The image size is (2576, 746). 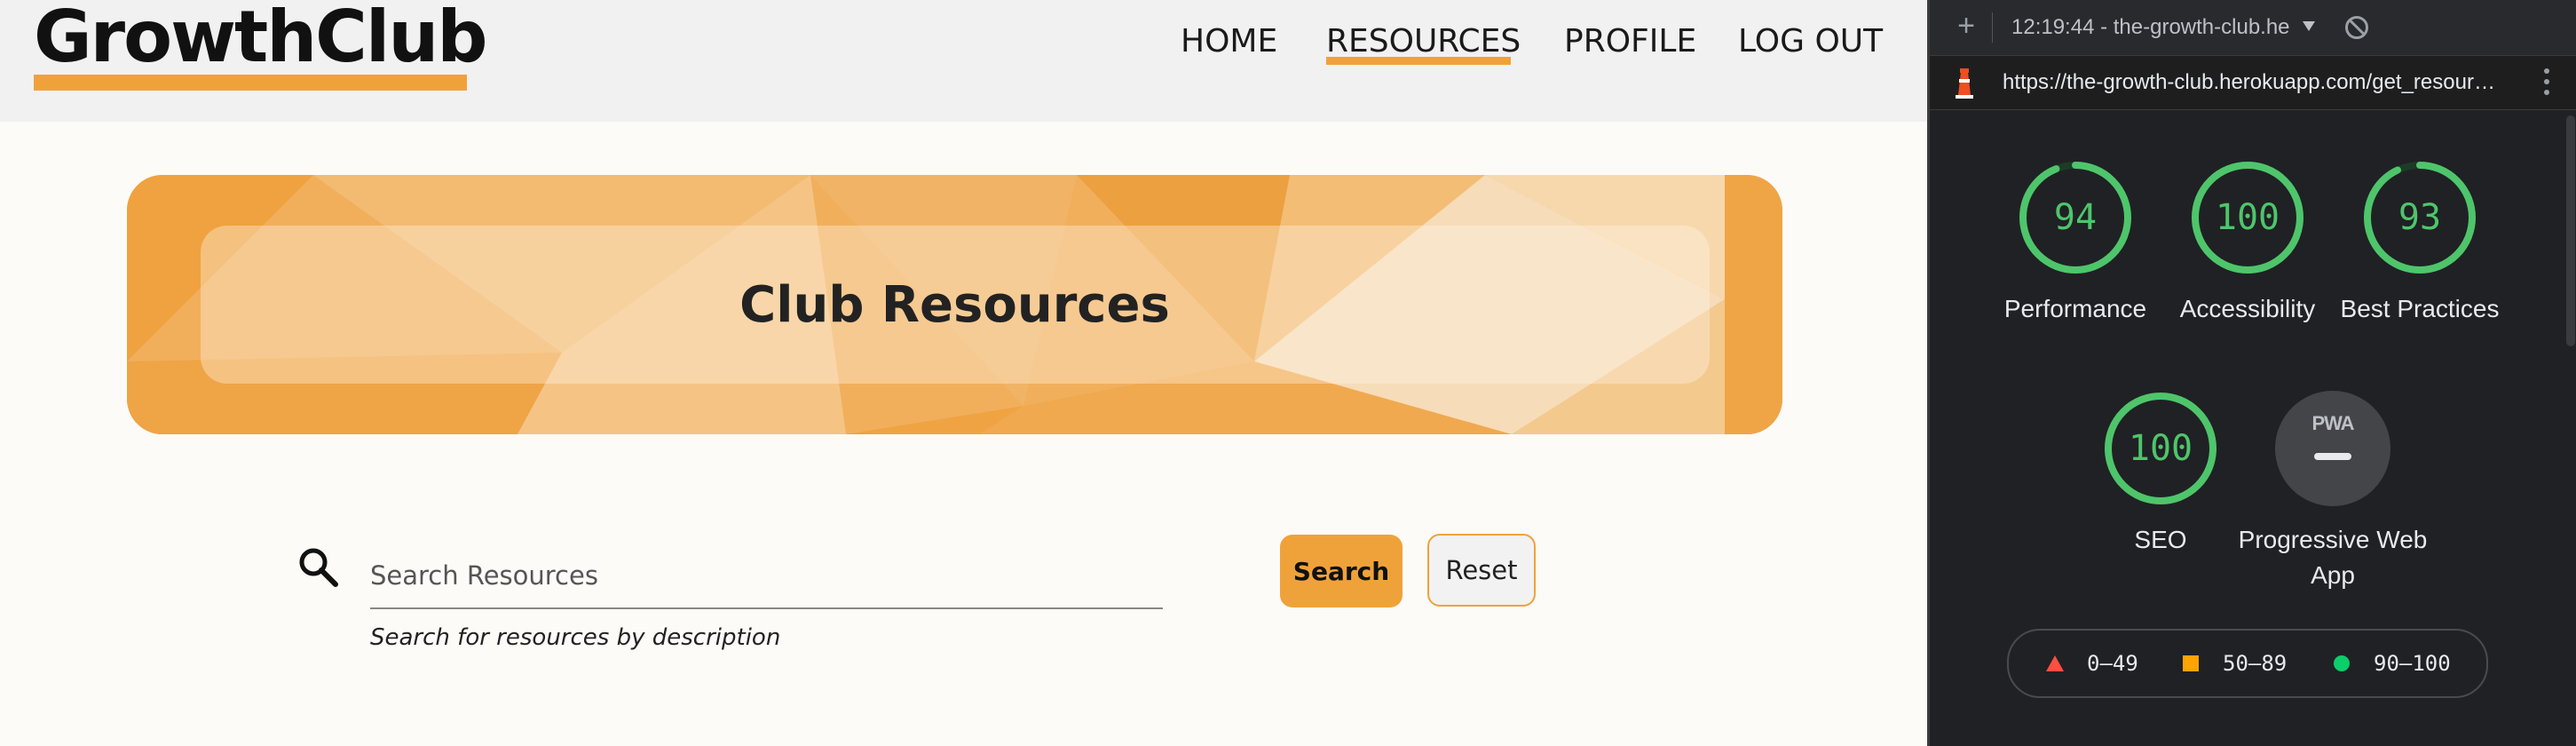 I want to click on pass-circle-icon, so click(x=2342, y=663).